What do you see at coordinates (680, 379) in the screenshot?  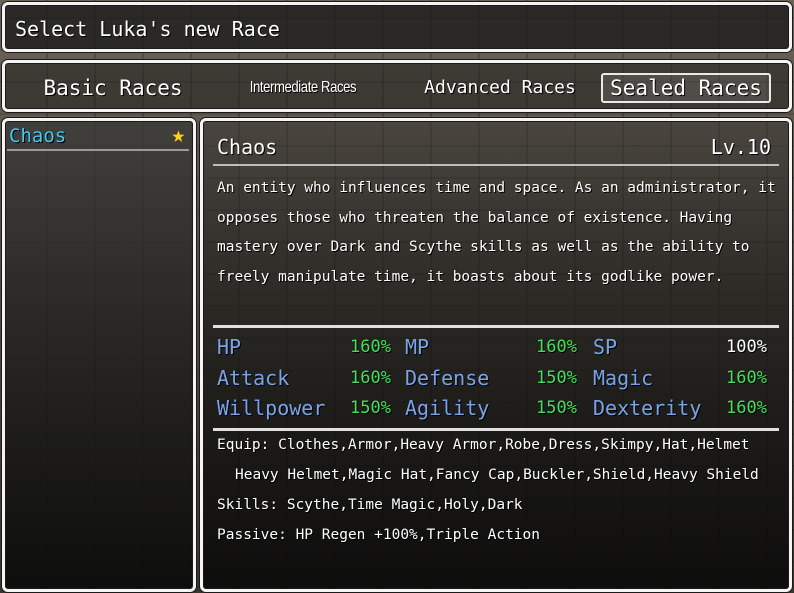 I see `stat-magic: Magic 160%` at bounding box center [680, 379].